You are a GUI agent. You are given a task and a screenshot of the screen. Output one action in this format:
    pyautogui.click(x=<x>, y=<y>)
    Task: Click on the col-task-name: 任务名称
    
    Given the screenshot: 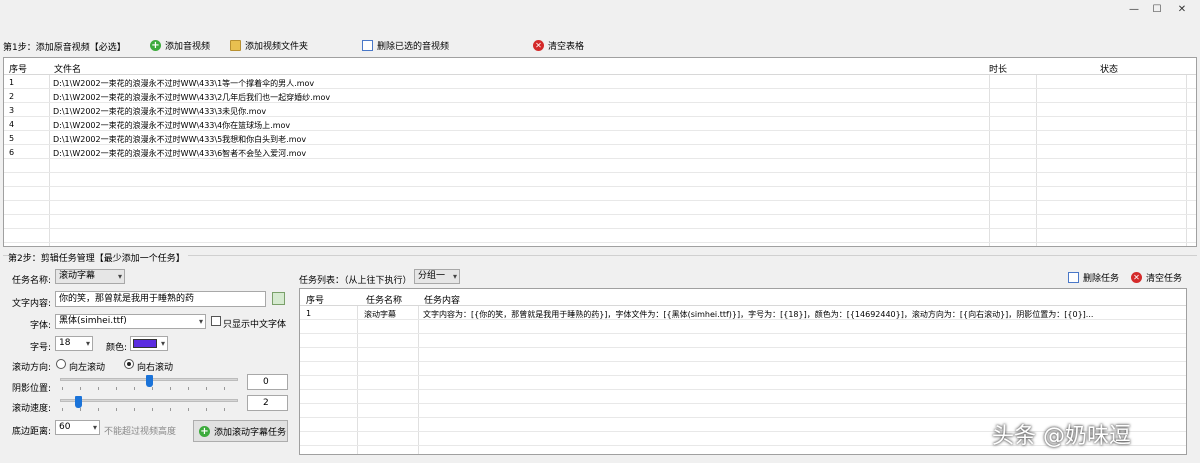 What is the action you would take?
    pyautogui.click(x=384, y=301)
    